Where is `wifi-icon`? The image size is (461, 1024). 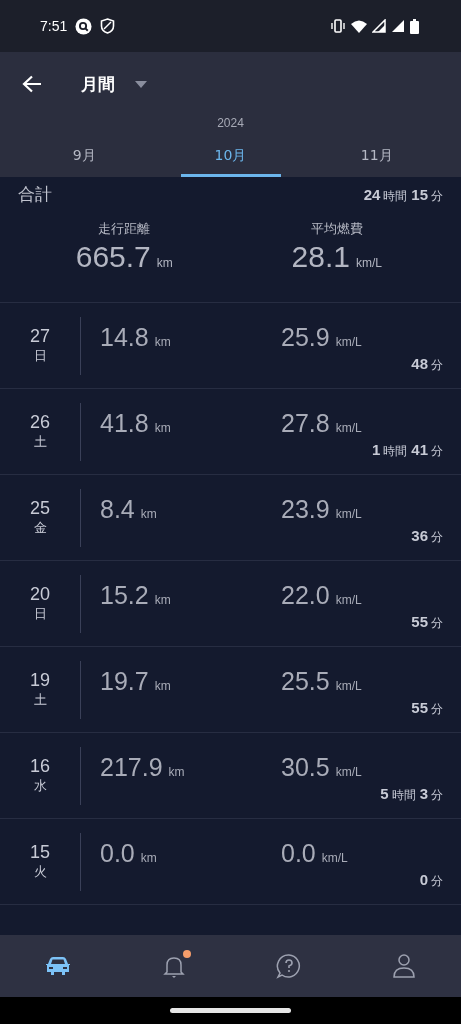 wifi-icon is located at coordinates (359, 26).